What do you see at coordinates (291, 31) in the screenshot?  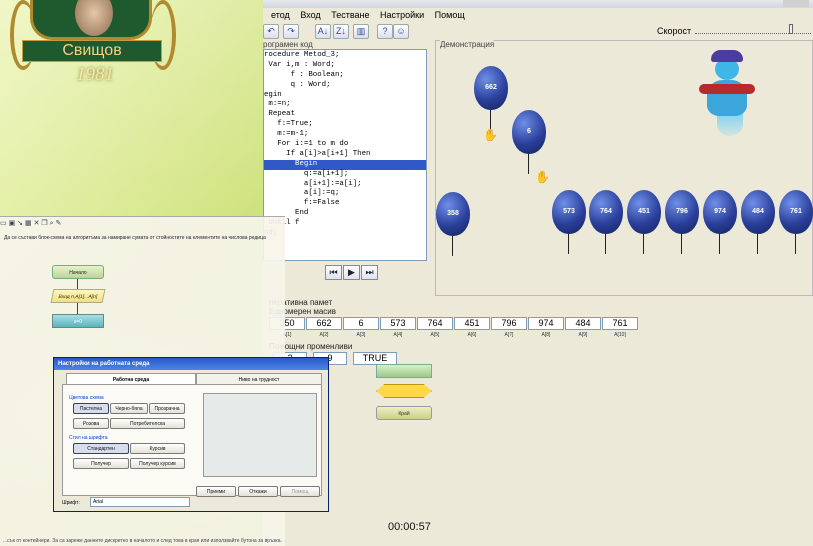 I see `redo-icon: ↷` at bounding box center [291, 31].